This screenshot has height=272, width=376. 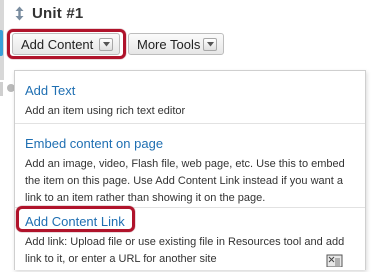 I want to click on add-text-link: Add Text, so click(x=190, y=90).